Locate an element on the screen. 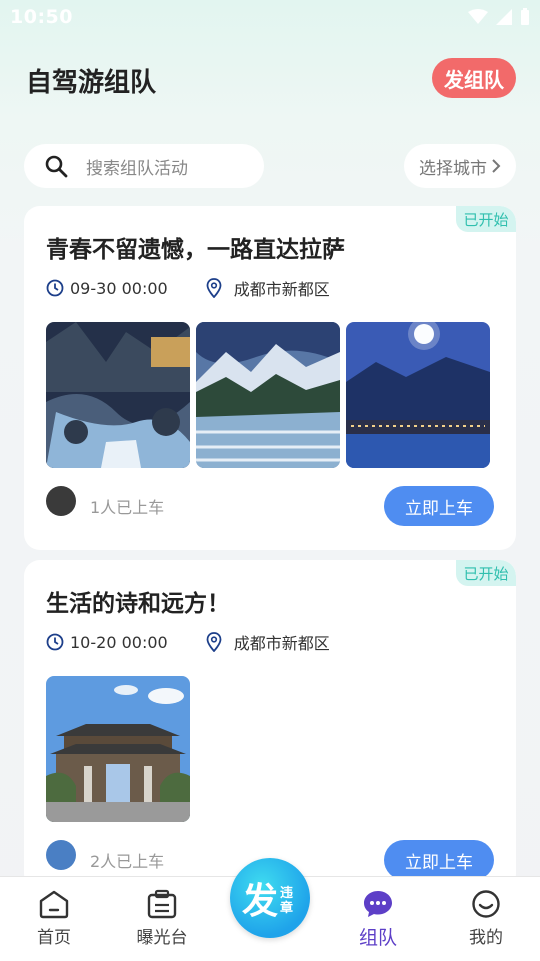 This screenshot has width=540, height=961. signal-icon is located at coordinates (504, 17).